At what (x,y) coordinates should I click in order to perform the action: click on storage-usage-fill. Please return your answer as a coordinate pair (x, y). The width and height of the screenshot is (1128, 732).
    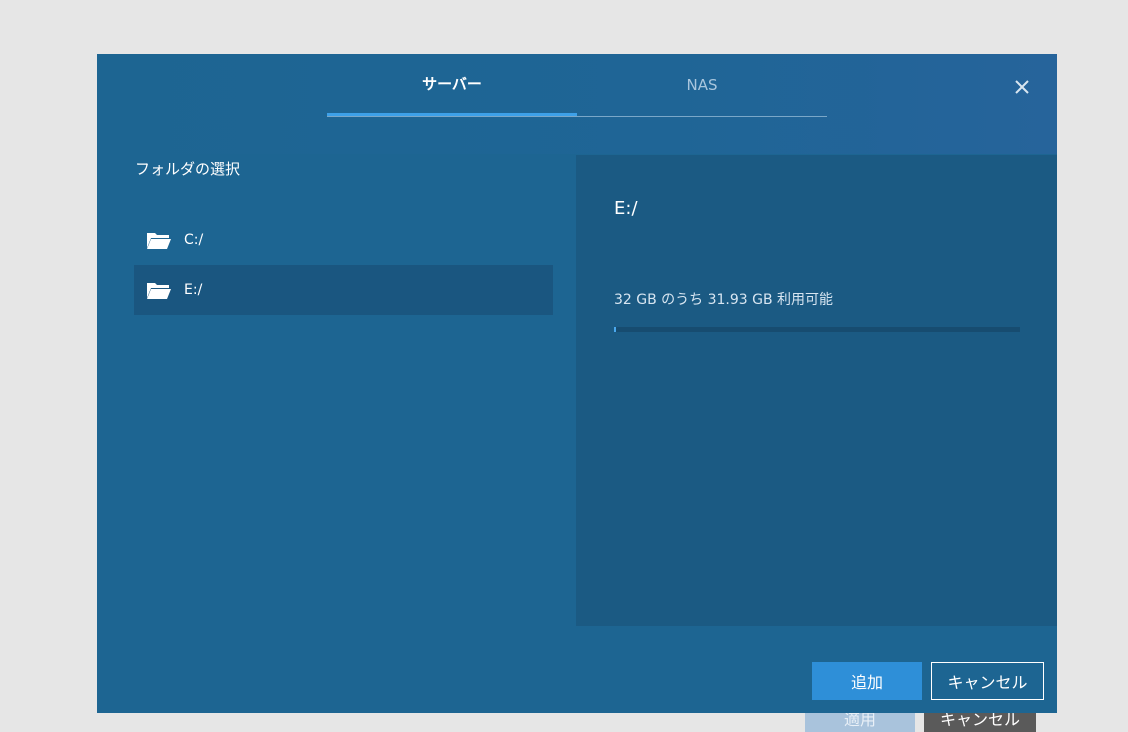
    Looking at the image, I should click on (615, 329).